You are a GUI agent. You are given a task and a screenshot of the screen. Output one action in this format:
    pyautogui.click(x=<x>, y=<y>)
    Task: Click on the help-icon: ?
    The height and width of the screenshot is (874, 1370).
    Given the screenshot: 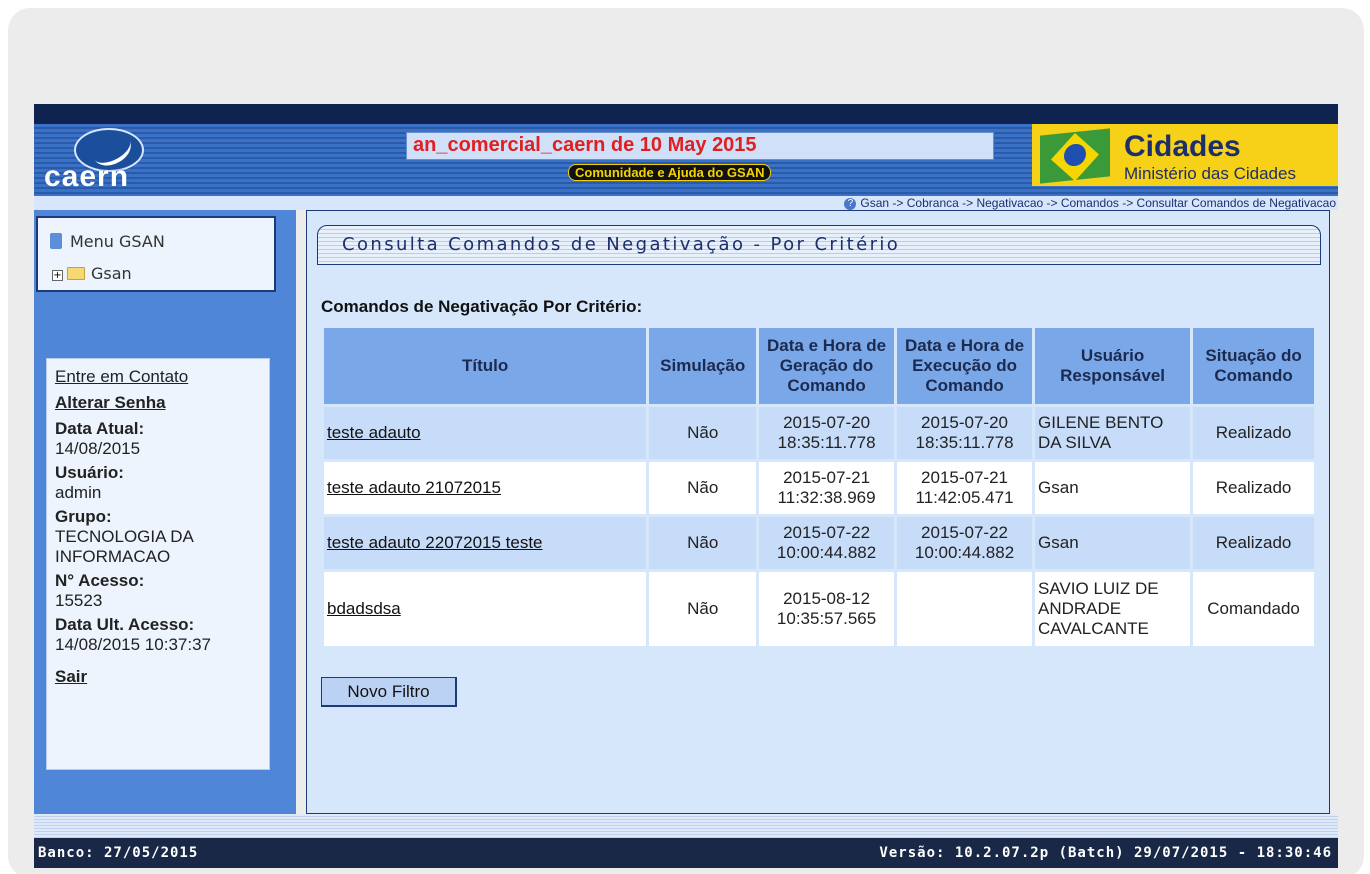 What is the action you would take?
    pyautogui.click(x=850, y=203)
    